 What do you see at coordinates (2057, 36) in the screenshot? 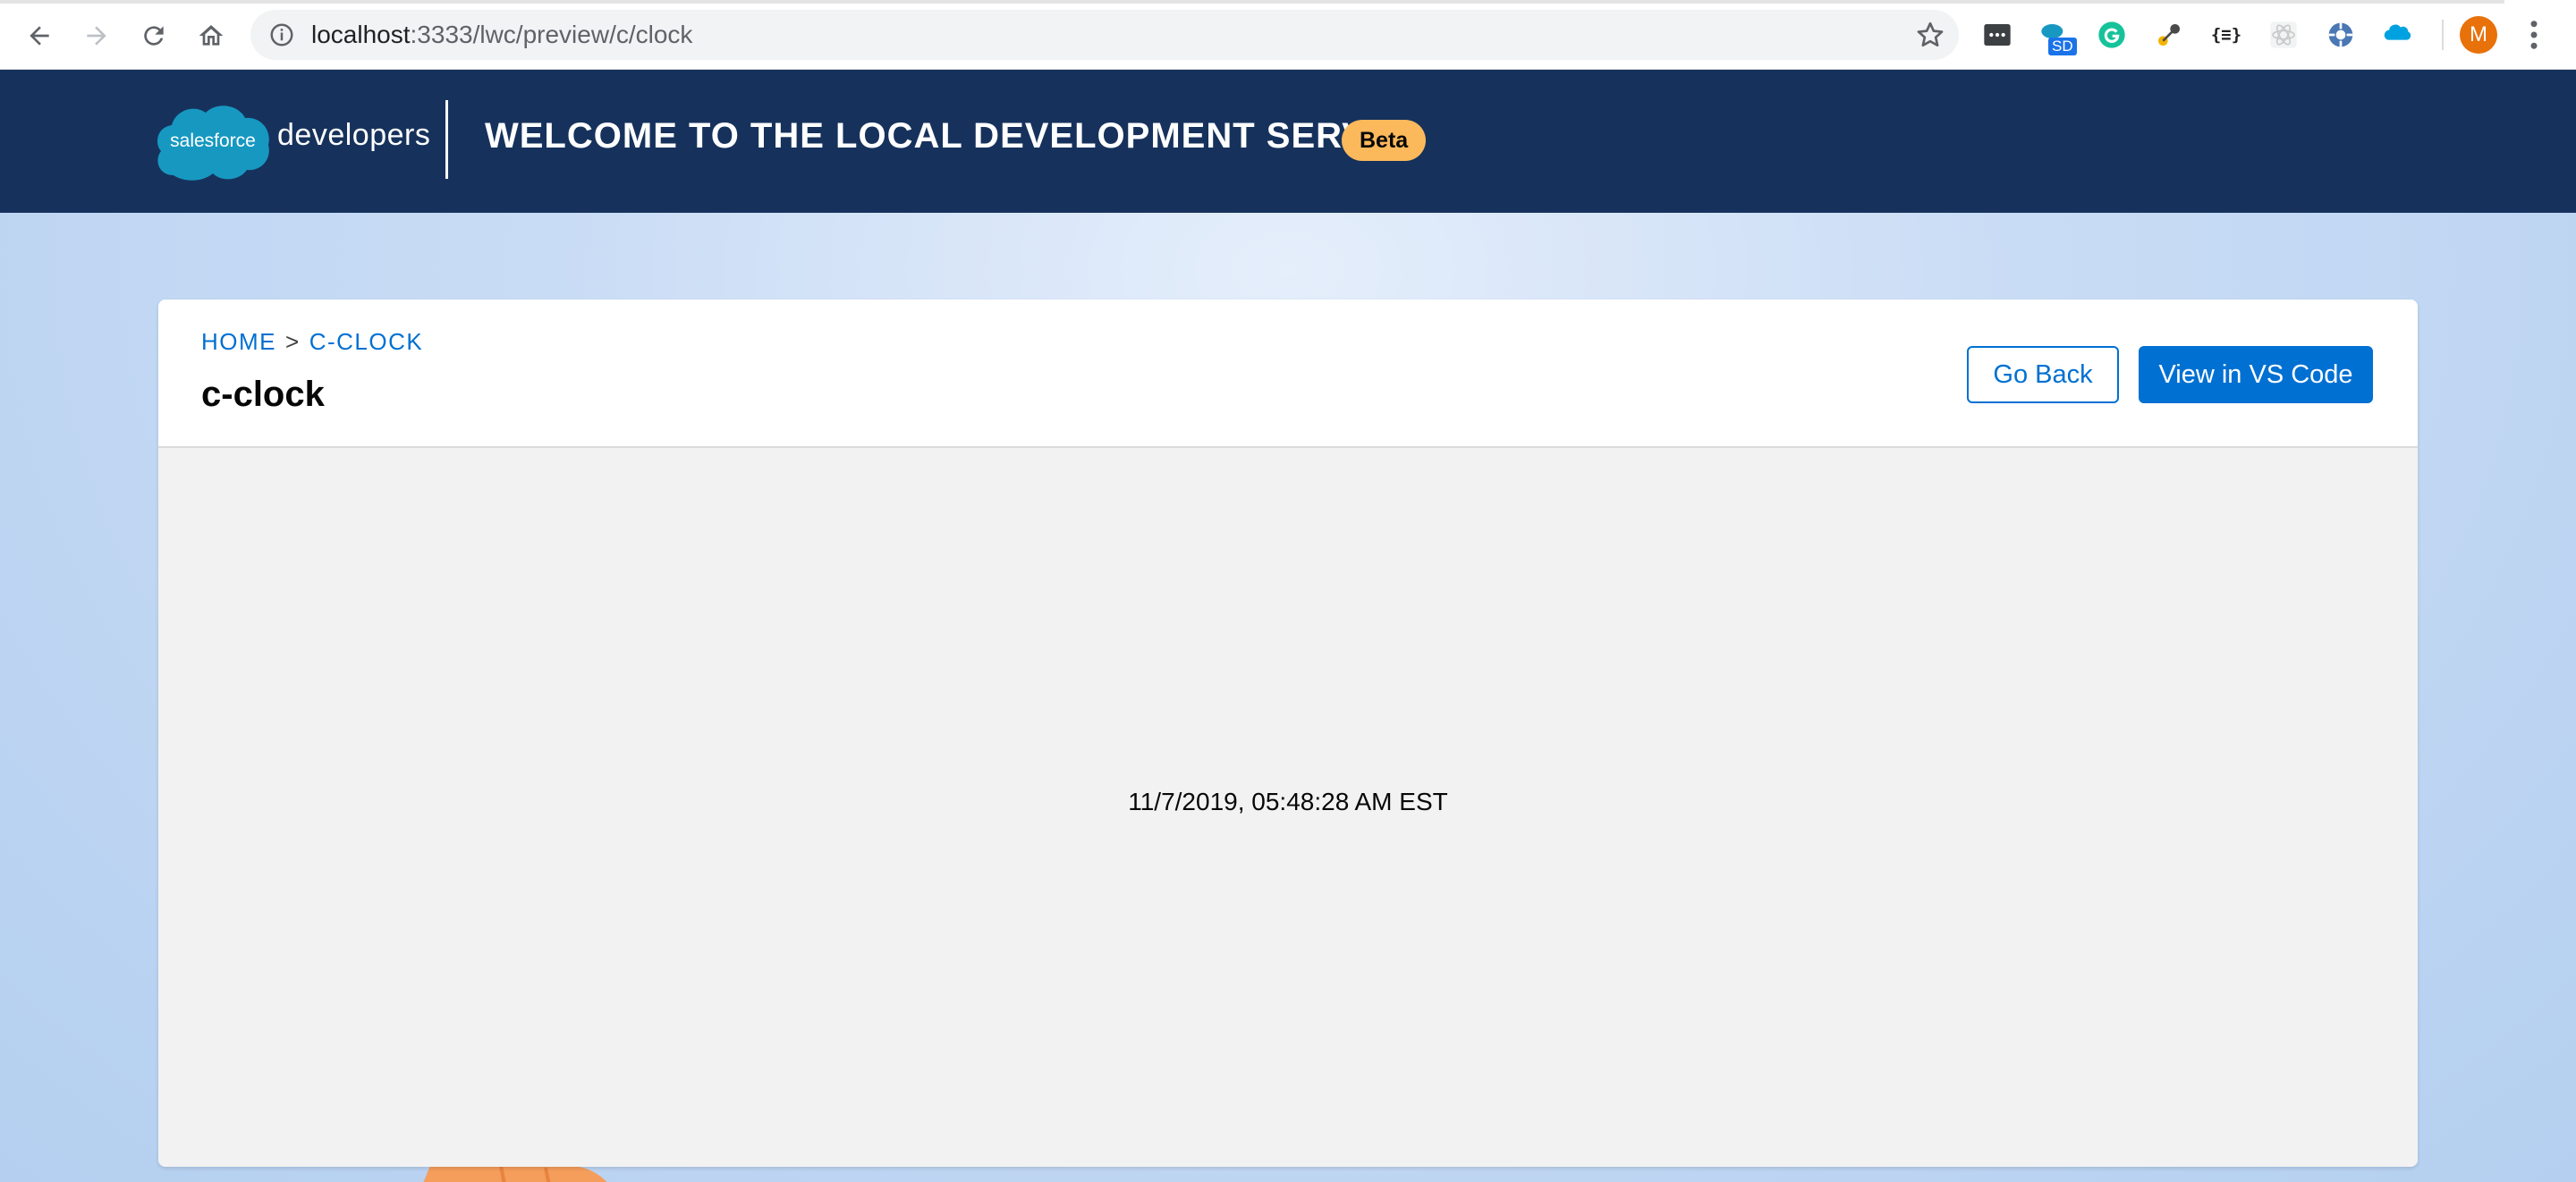
I see `salesforce-sd-ext-icon: SD` at bounding box center [2057, 36].